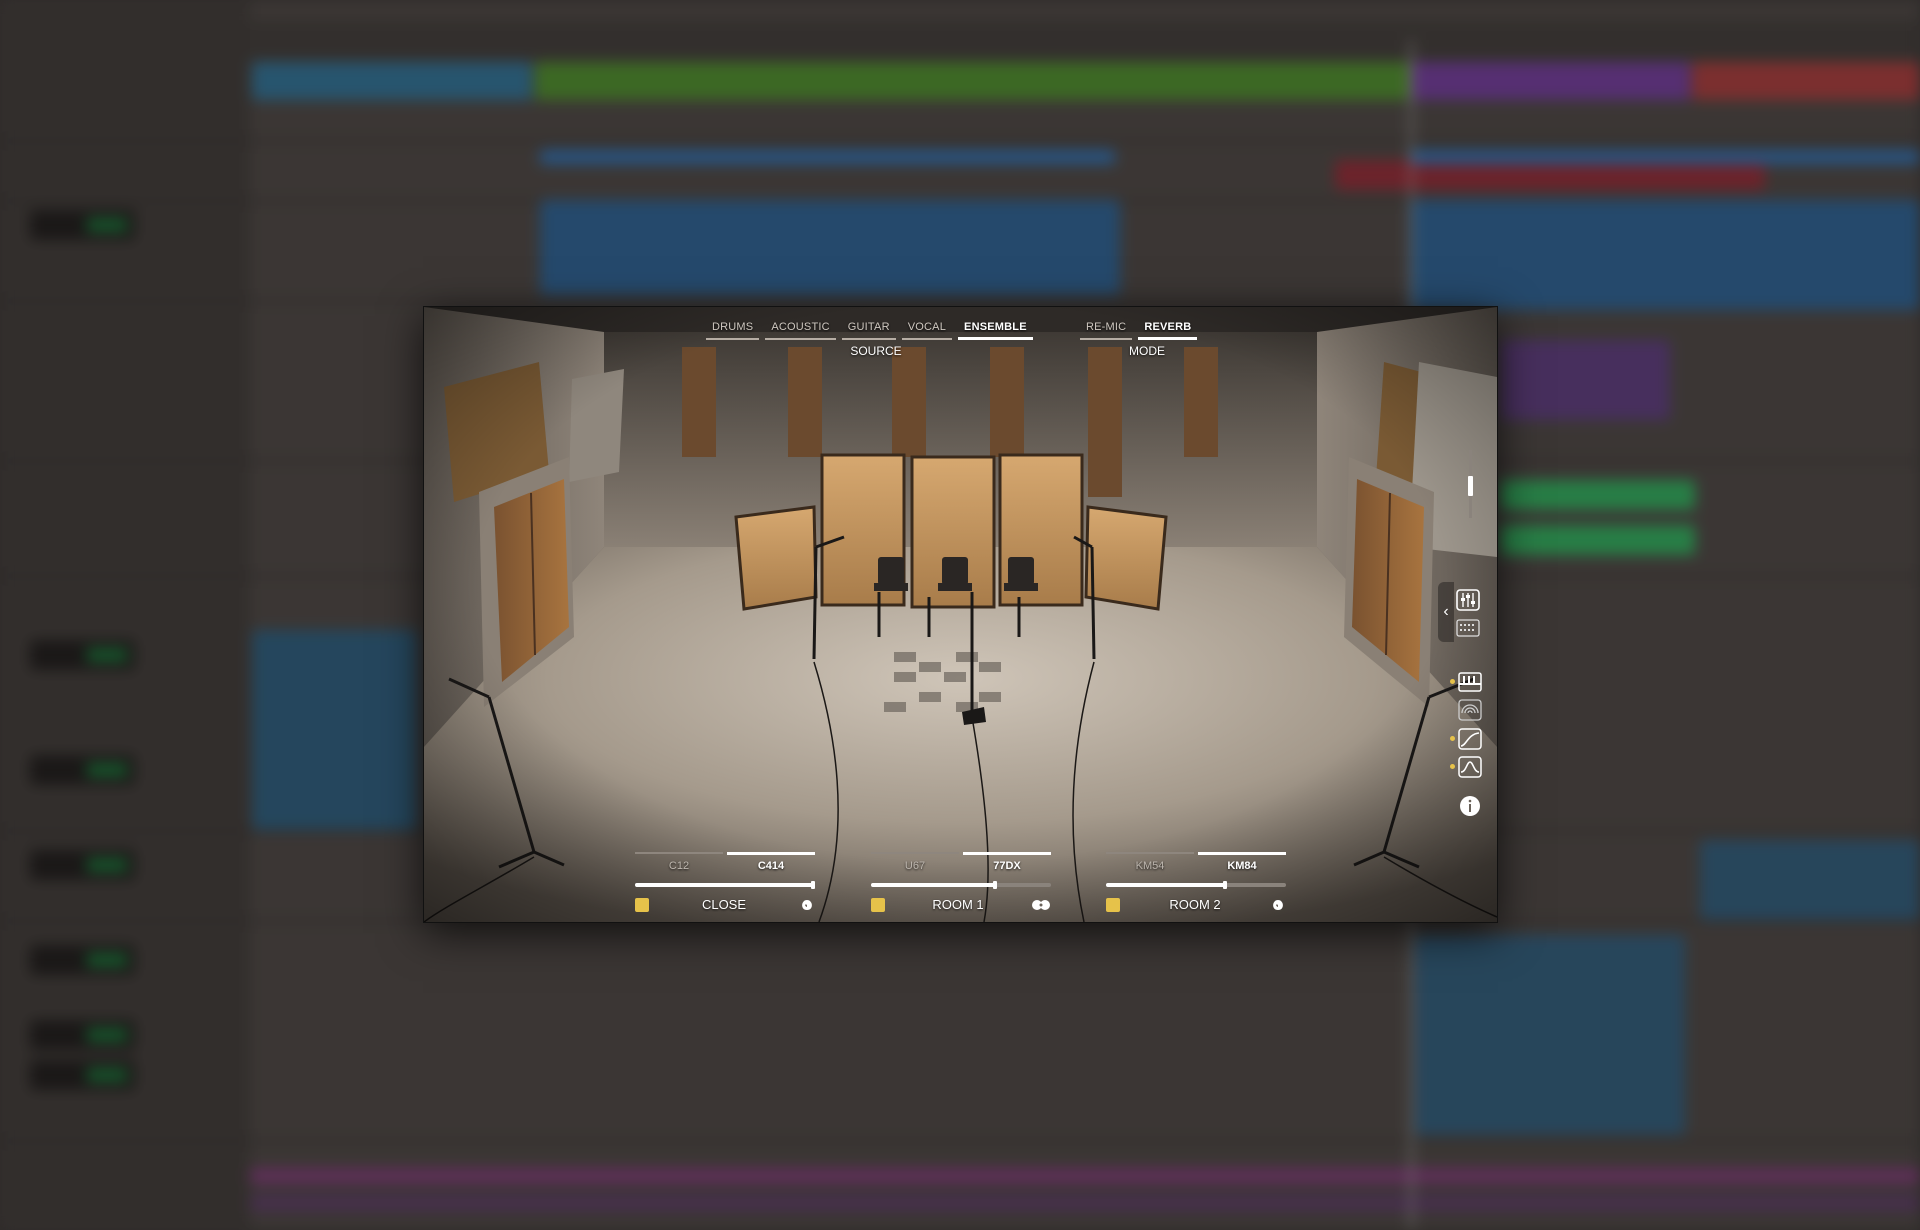 The width and height of the screenshot is (1920, 1230). Describe the element at coordinates (961, 885) in the screenshot. I see `room-1-level-slider` at that location.